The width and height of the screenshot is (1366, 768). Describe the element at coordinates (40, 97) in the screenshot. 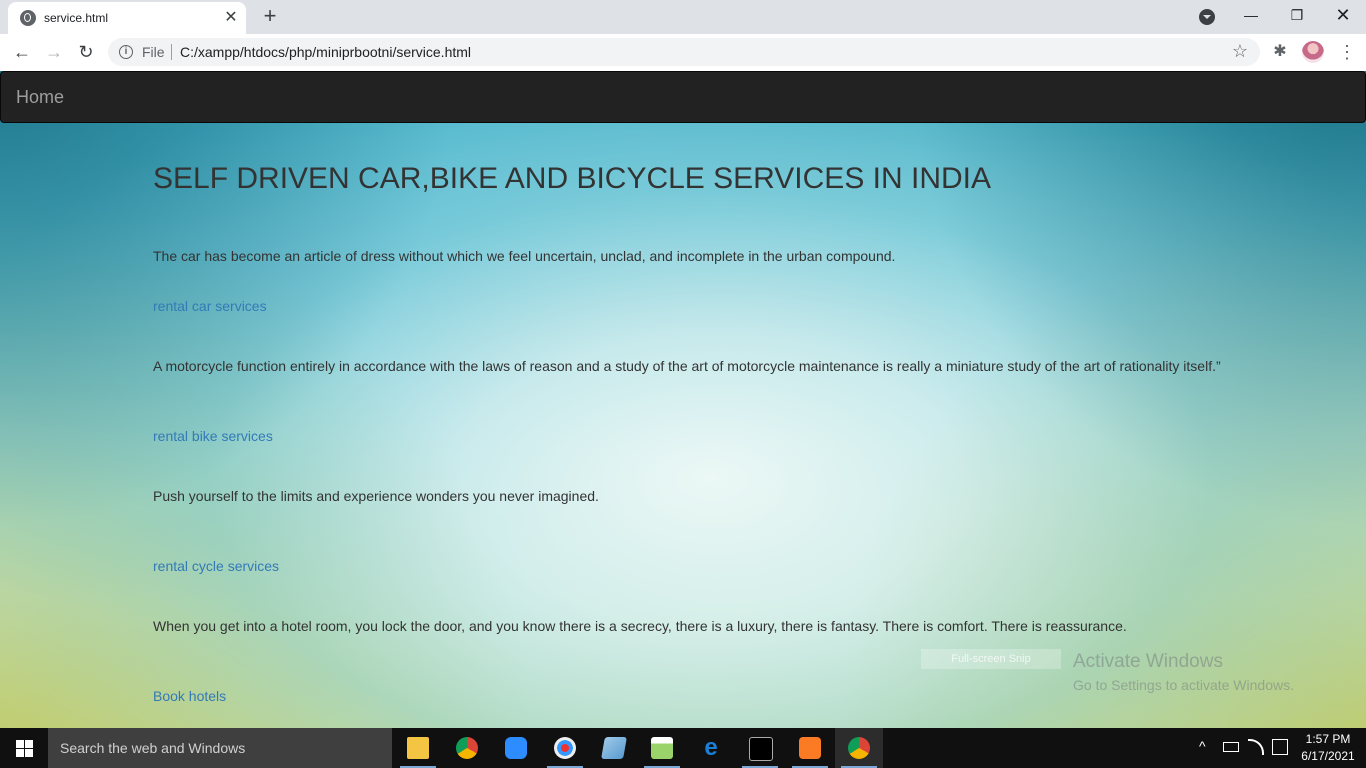

I see `home-link: Home` at that location.